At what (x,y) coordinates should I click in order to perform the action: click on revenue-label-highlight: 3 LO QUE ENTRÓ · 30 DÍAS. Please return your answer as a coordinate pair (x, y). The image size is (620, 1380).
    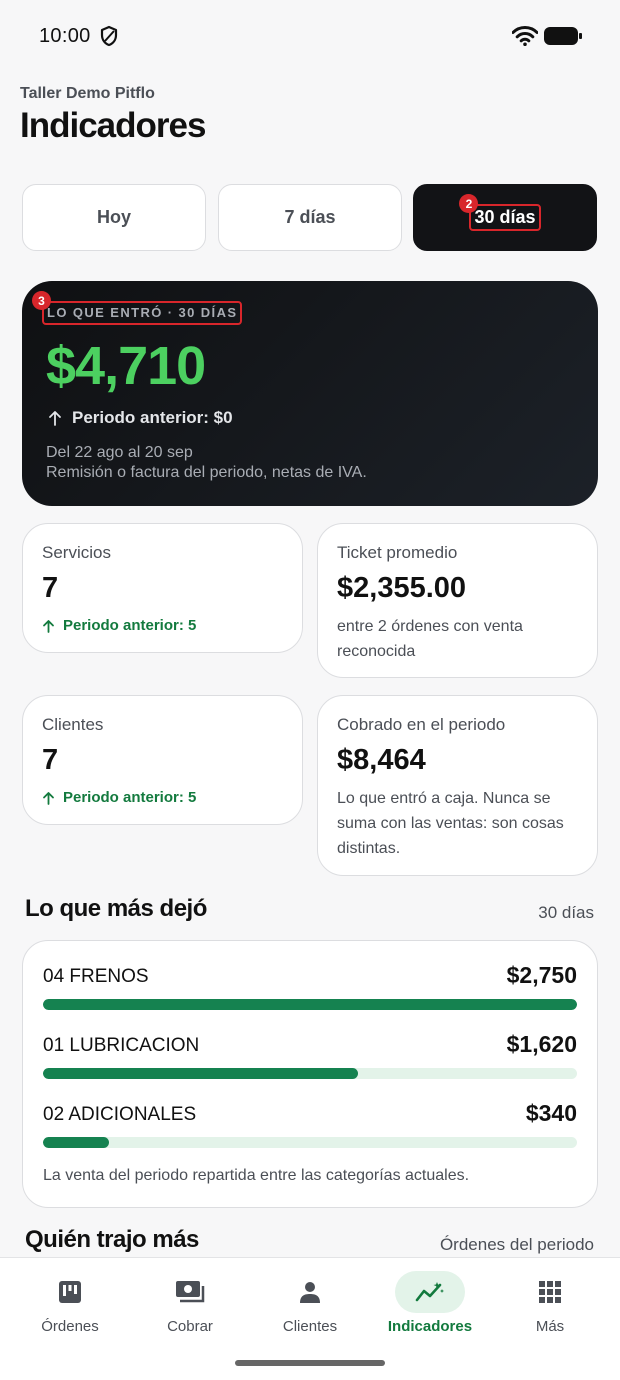
    Looking at the image, I should click on (137, 308).